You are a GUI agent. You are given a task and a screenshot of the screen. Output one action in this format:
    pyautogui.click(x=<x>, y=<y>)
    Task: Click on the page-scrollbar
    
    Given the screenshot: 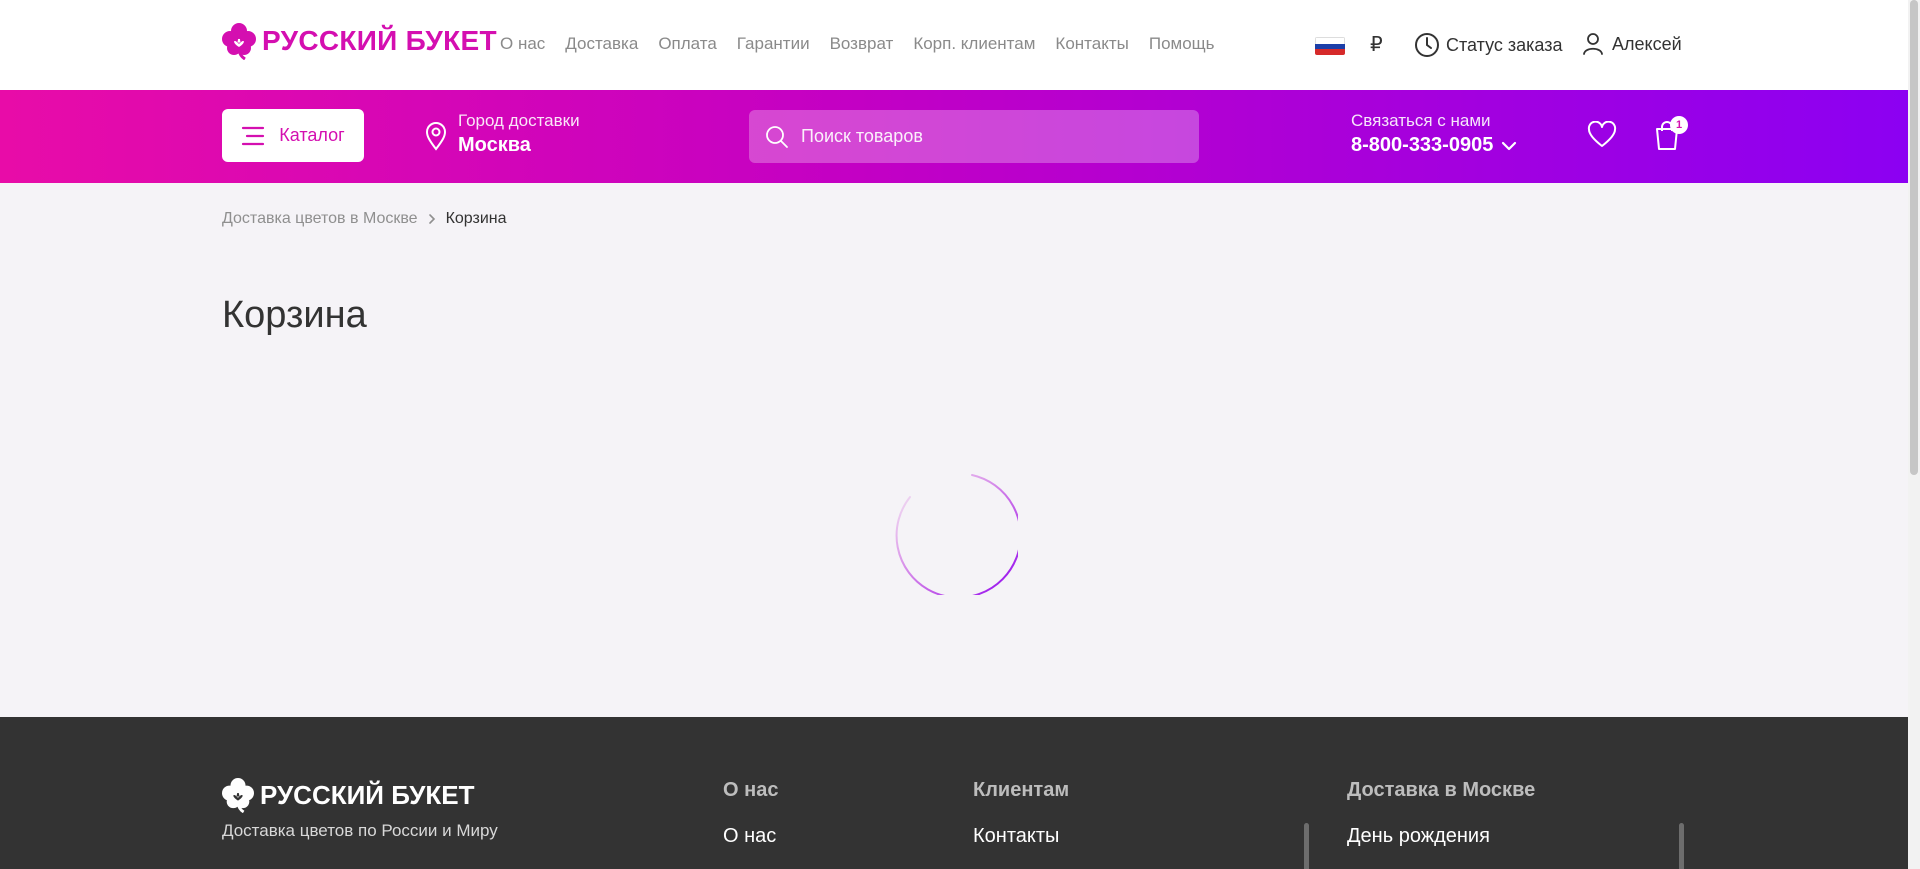 What is the action you would take?
    pyautogui.click(x=1914, y=434)
    